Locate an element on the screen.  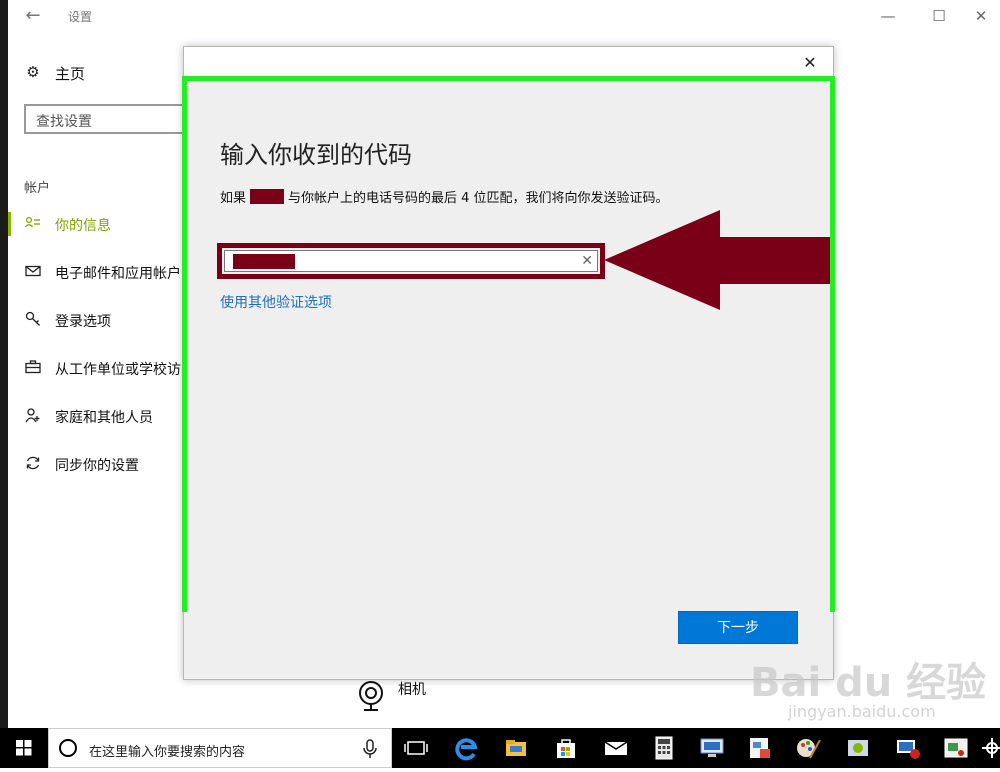
edge-icon is located at coordinates (466, 748).